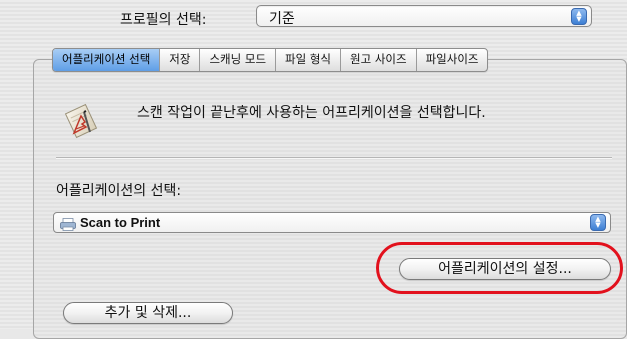 The width and height of the screenshot is (627, 339). Describe the element at coordinates (238, 60) in the screenshot. I see `tab-scanning-mode: 스캐닝 모드` at that location.